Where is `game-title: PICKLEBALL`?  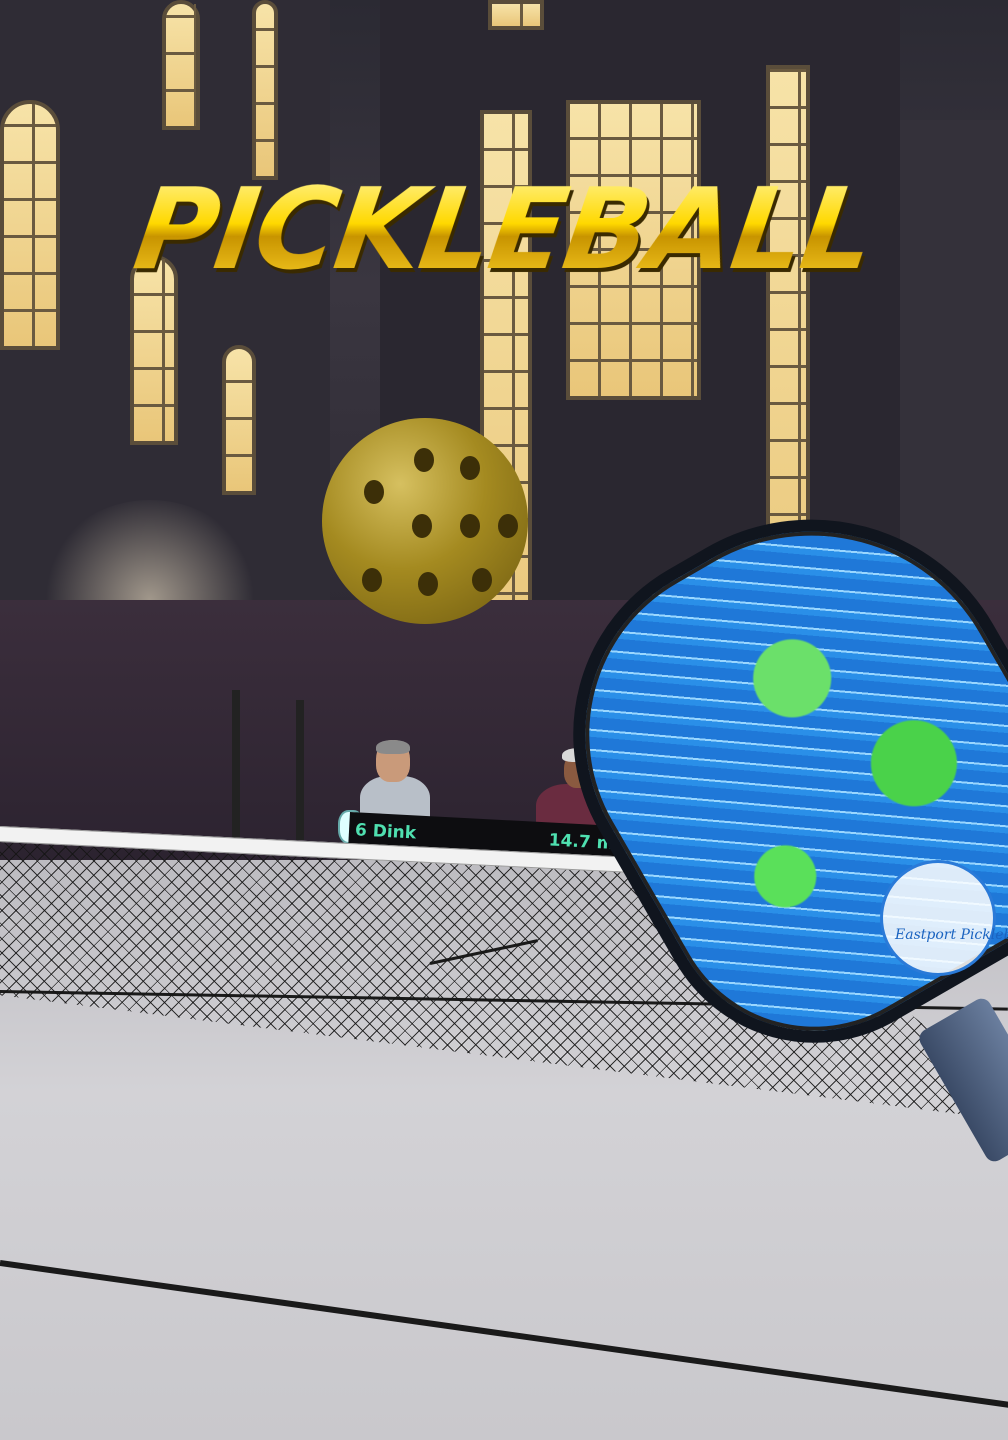 game-title: PICKLEBALL is located at coordinates (504, 230).